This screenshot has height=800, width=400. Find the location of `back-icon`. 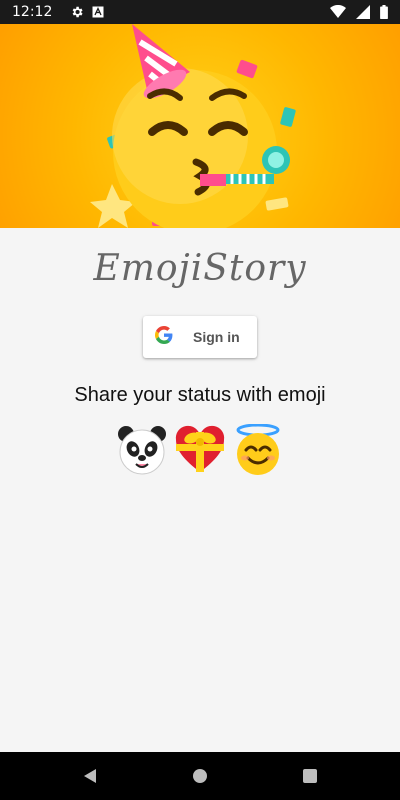

back-icon is located at coordinates (90, 776).